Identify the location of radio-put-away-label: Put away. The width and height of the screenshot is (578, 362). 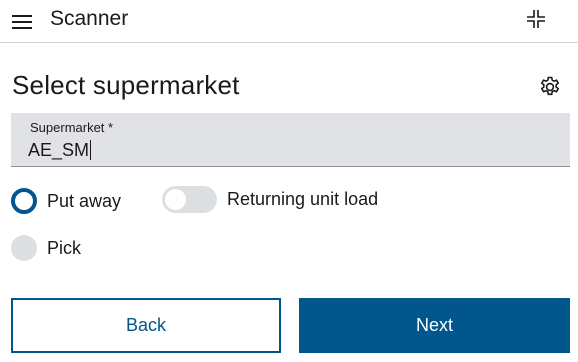
(84, 201).